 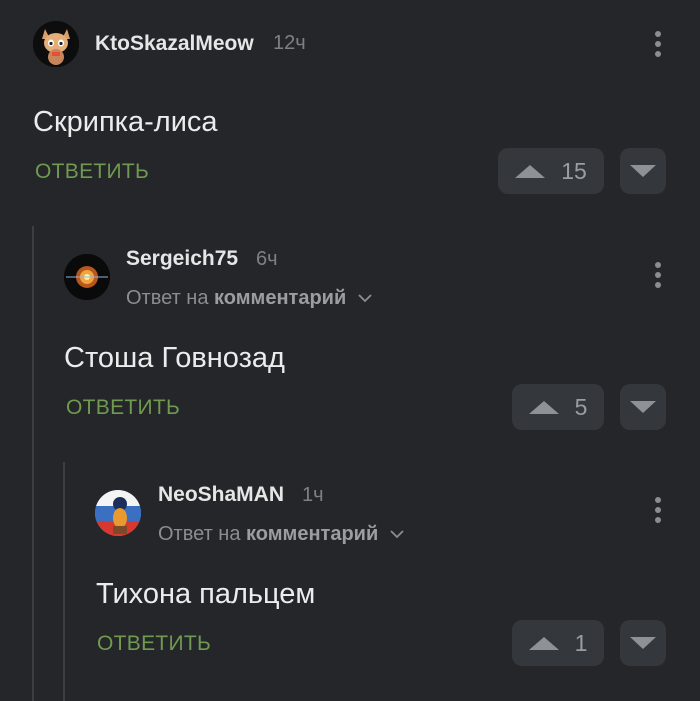 I want to click on reply-to-link: Ответ на комментарий, so click(x=281, y=534).